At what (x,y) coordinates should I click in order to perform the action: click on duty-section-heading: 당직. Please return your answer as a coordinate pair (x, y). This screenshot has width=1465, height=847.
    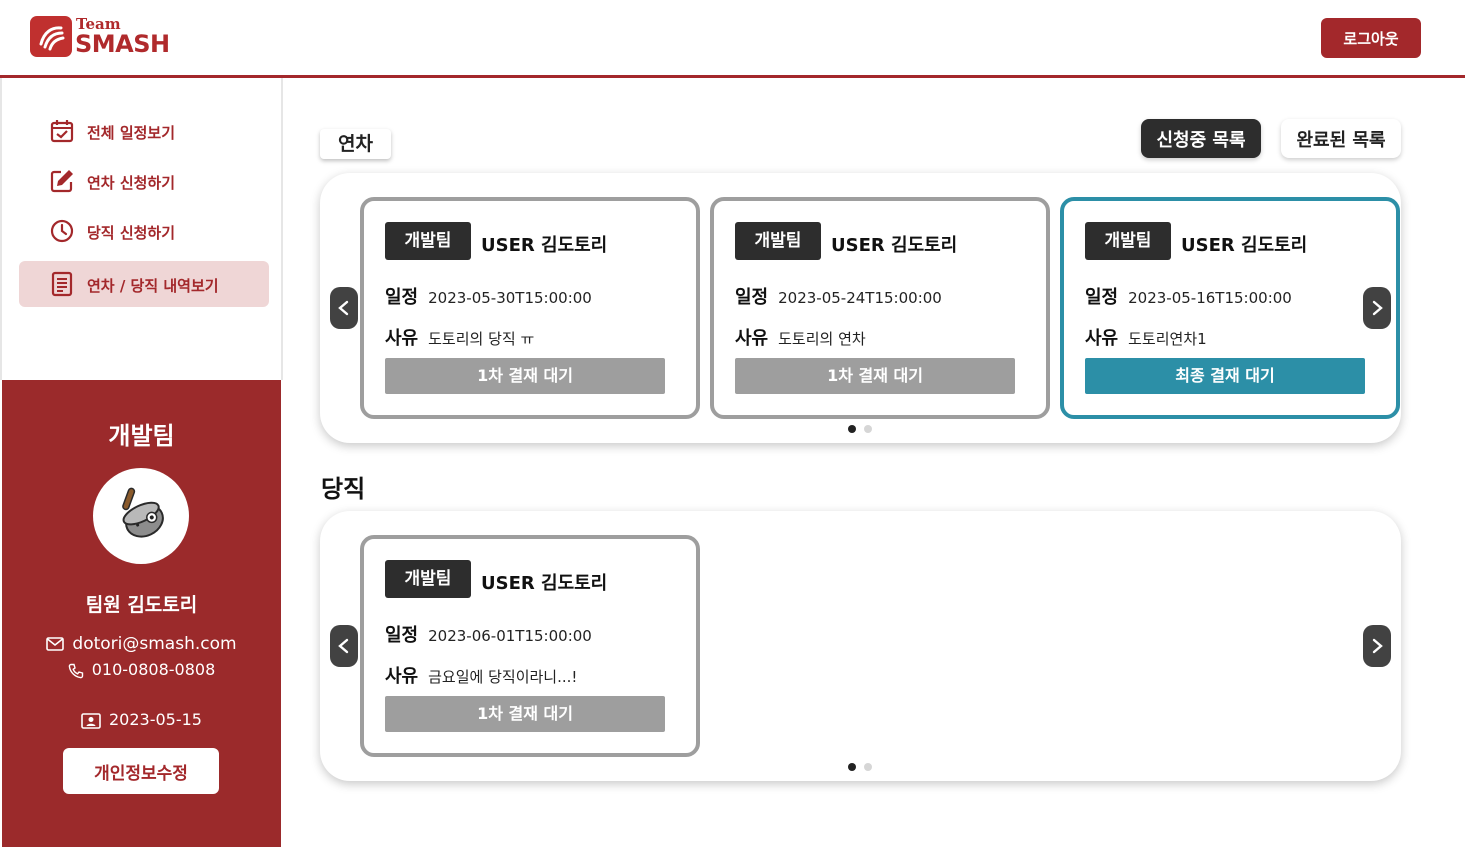
    Looking at the image, I should click on (343, 489).